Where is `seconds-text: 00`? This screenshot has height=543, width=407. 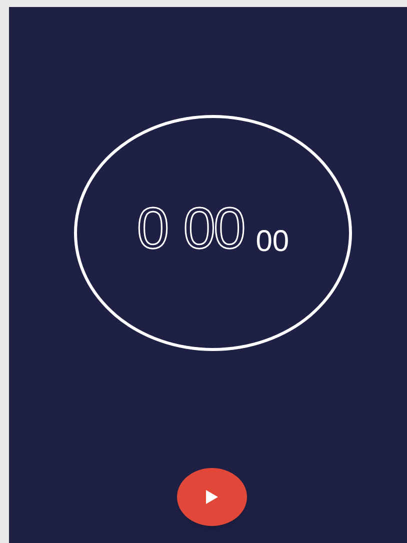 seconds-text: 00 is located at coordinates (213, 229).